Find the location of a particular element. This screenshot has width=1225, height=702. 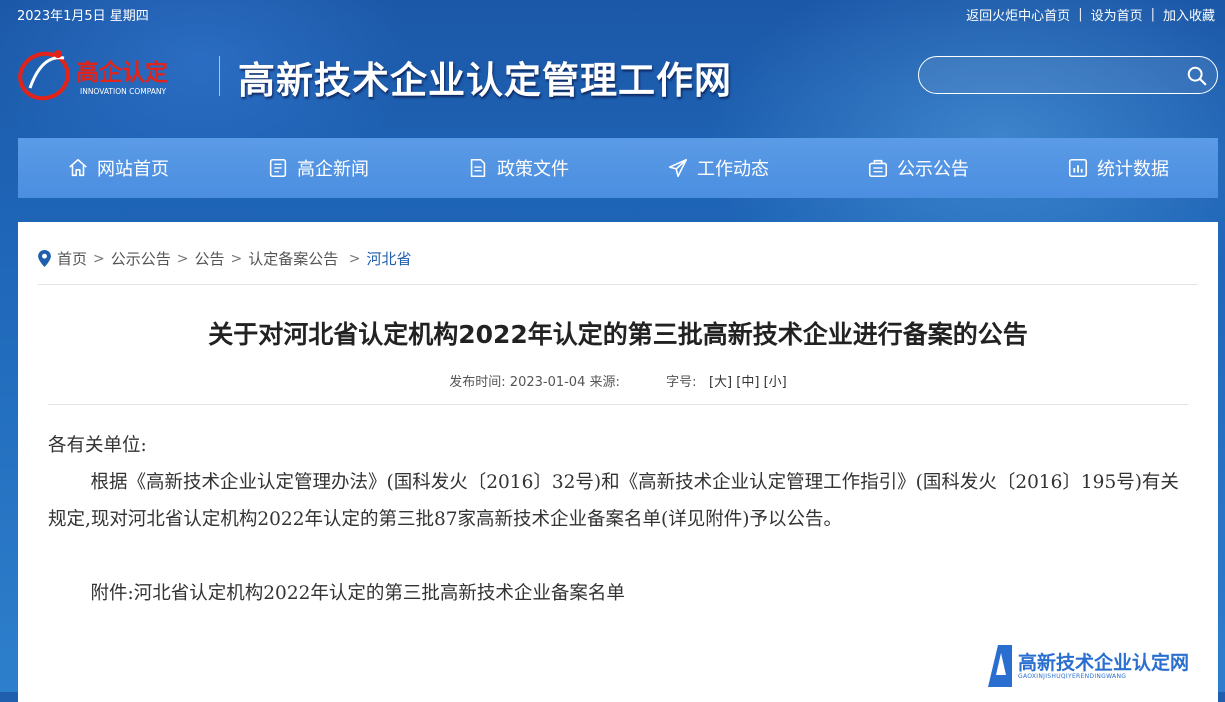

article-greeting: 各有关单位: is located at coordinates (97, 445).